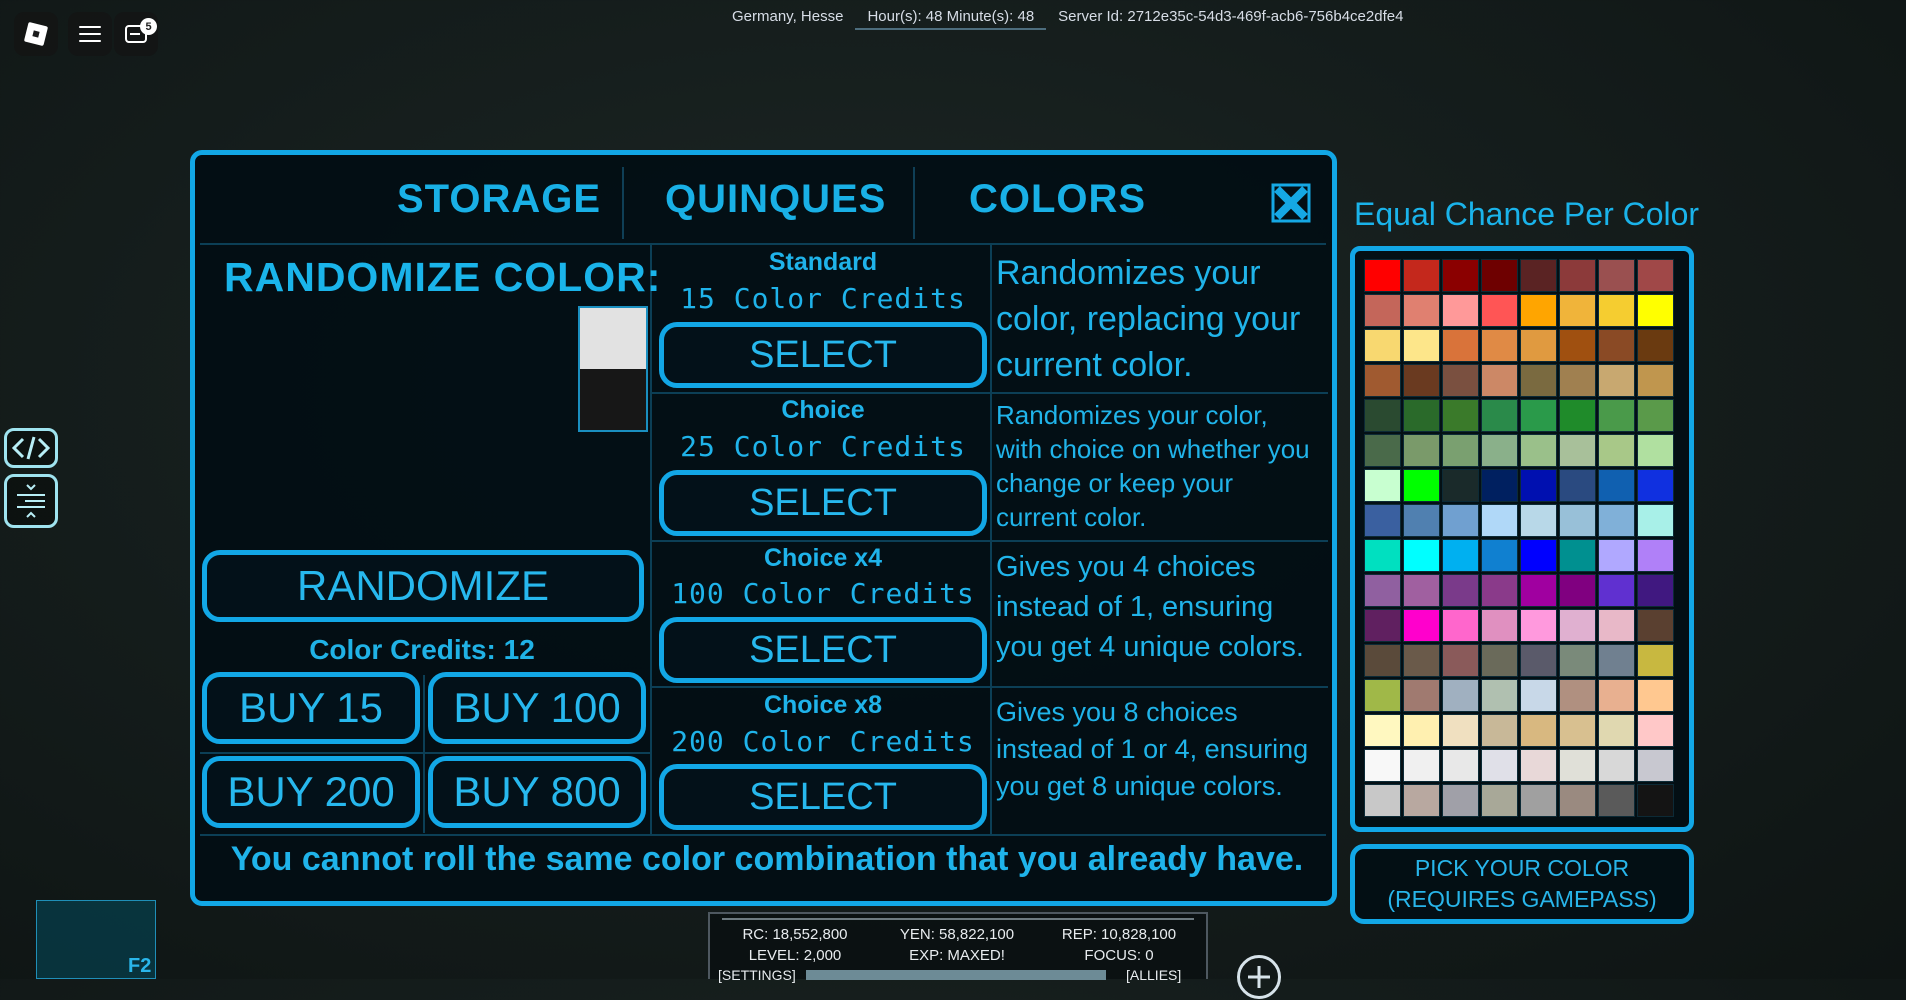 This screenshot has height=1000, width=1906. What do you see at coordinates (823, 797) in the screenshot?
I see `select-choice-x8-button: SELECT` at bounding box center [823, 797].